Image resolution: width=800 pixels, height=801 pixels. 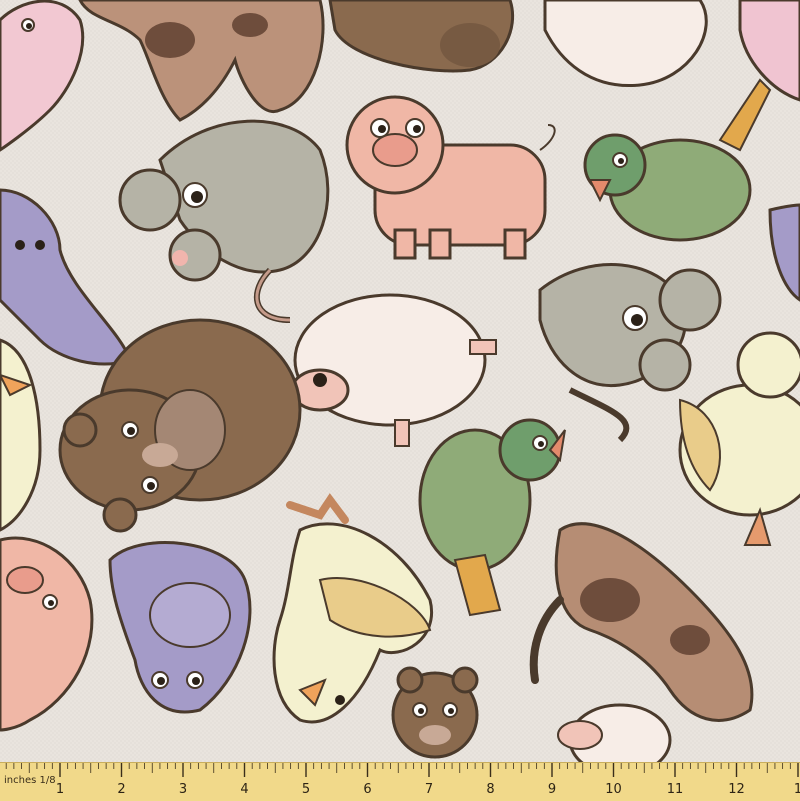 What do you see at coordinates (183, 789) in the screenshot?
I see `ruler-tick-label: 3` at bounding box center [183, 789].